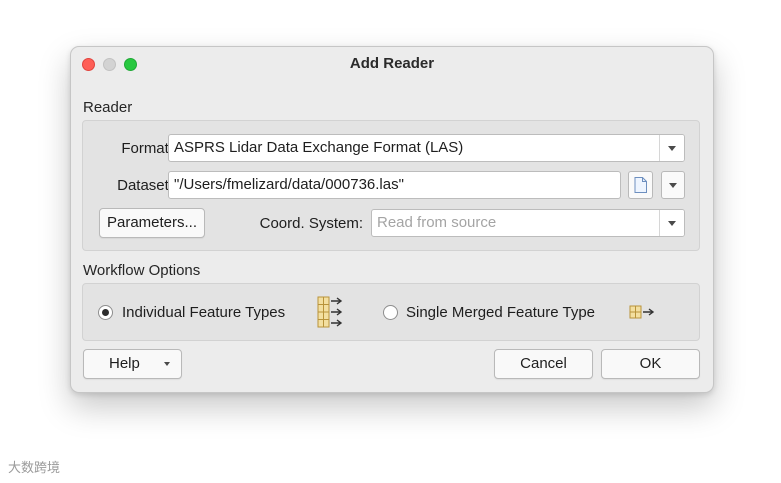 The image size is (781, 483). Describe the element at coordinates (319, 147) in the screenshot. I see `format-value: ASPRS Lidar Data Exchange Format (LAS)` at that location.